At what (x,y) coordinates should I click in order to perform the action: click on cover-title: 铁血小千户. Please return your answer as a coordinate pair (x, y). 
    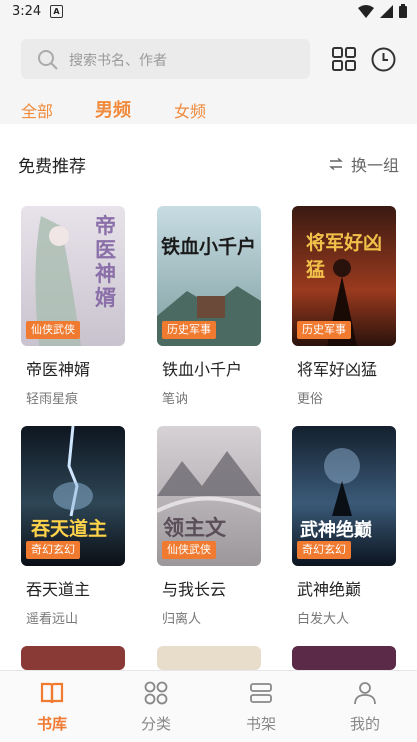
    Looking at the image, I should click on (209, 247).